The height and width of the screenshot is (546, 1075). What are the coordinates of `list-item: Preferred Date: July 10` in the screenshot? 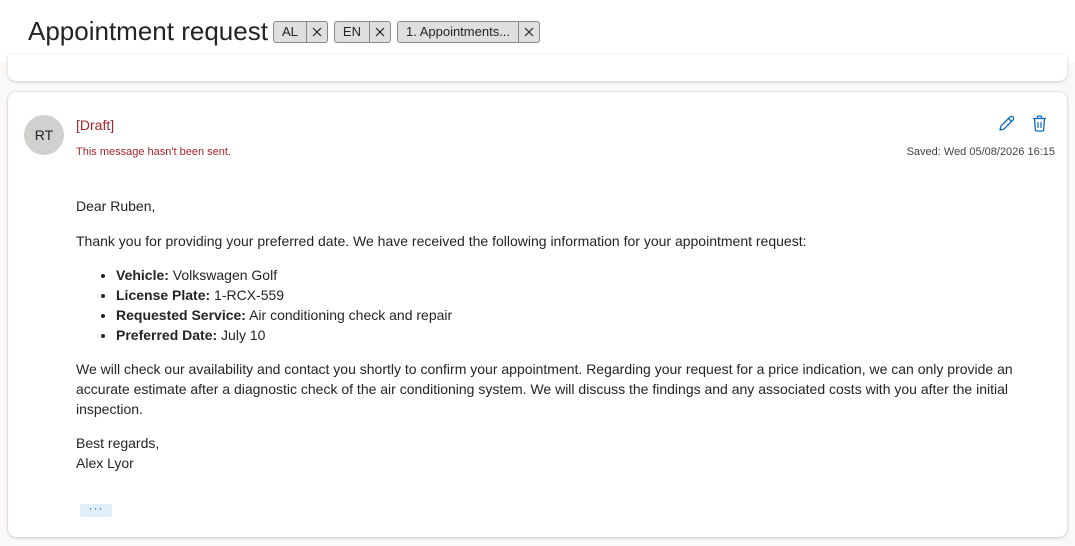 It's located at (576, 335).